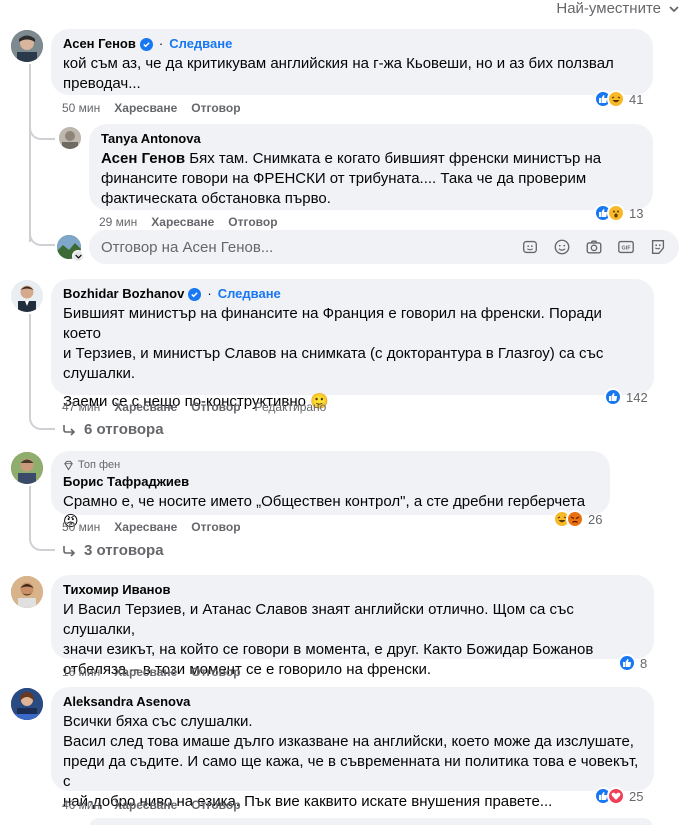 The height and width of the screenshot is (825, 689). What do you see at coordinates (99, 44) in the screenshot?
I see `comment-author: Асен Генов` at bounding box center [99, 44].